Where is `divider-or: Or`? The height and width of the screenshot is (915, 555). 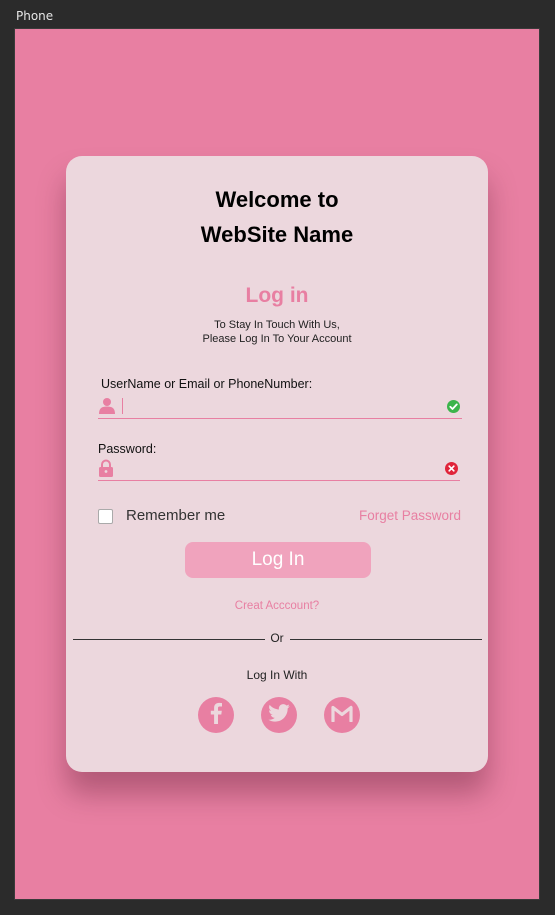
divider-or: Or is located at coordinates (277, 638).